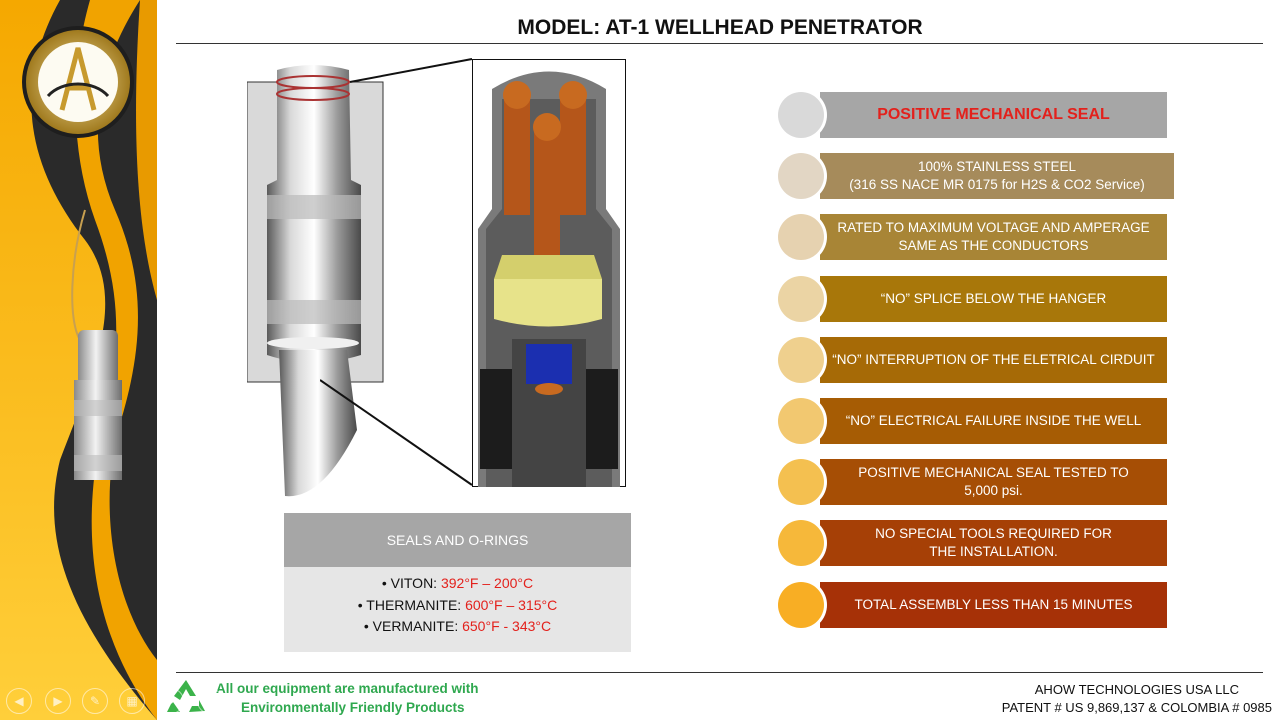 Image resolution: width=1280 pixels, height=720 pixels. What do you see at coordinates (413, 626) in the screenshot?
I see `seal-name: • VERMANITE:` at bounding box center [413, 626].